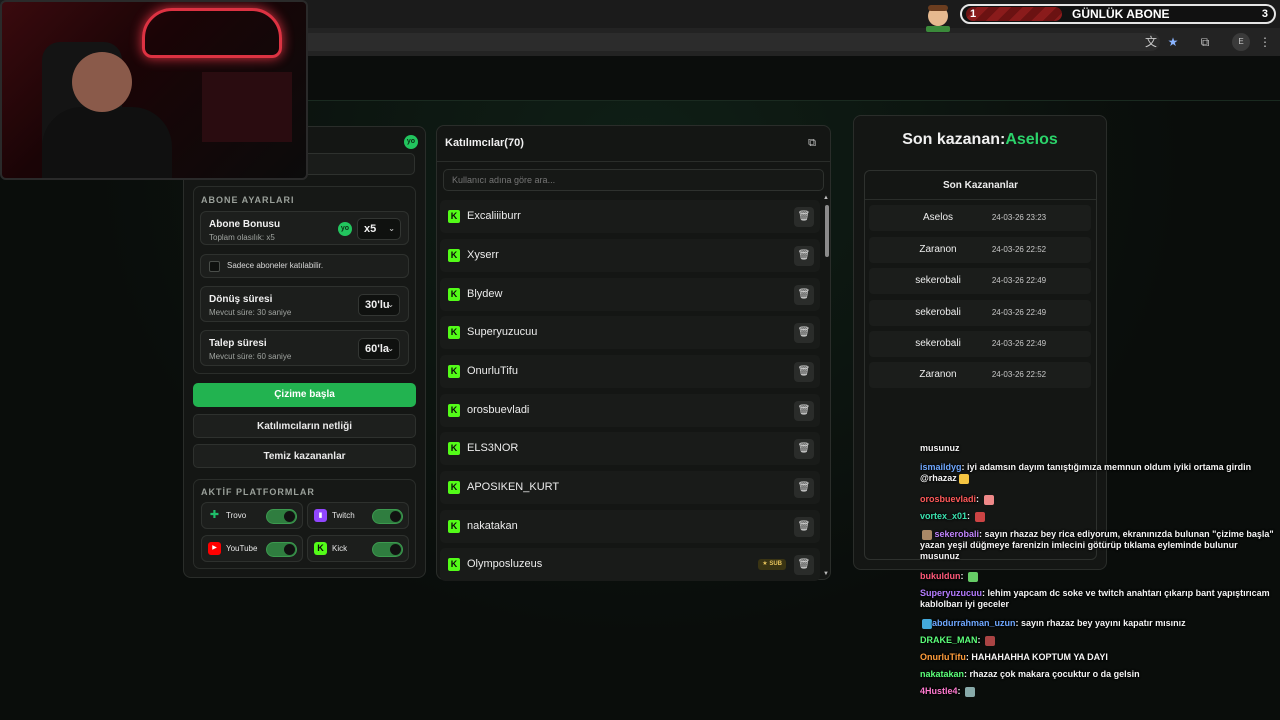 This screenshot has height=720, width=1280. Describe the element at coordinates (630, 255) in the screenshot. I see `participant-row: K Xyserr 🗑` at that location.